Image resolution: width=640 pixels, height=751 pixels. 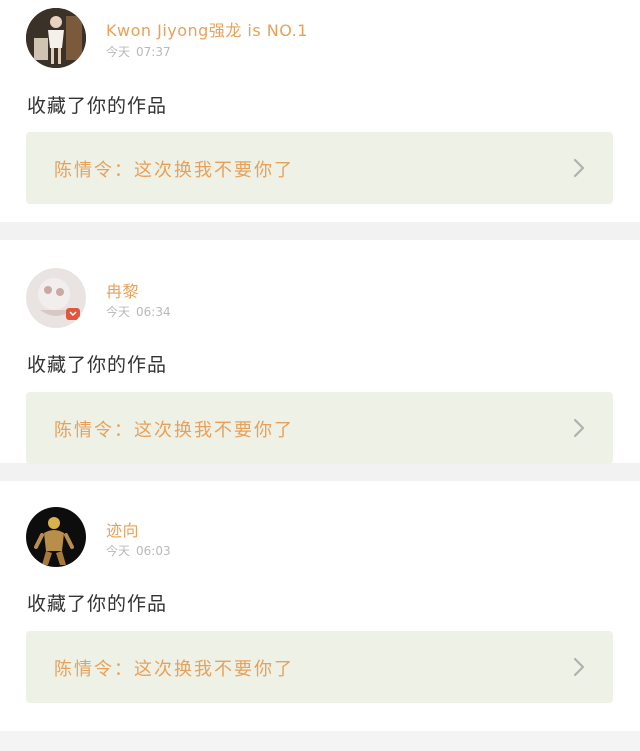 I want to click on user-photo-figure-icon, so click(x=56, y=537).